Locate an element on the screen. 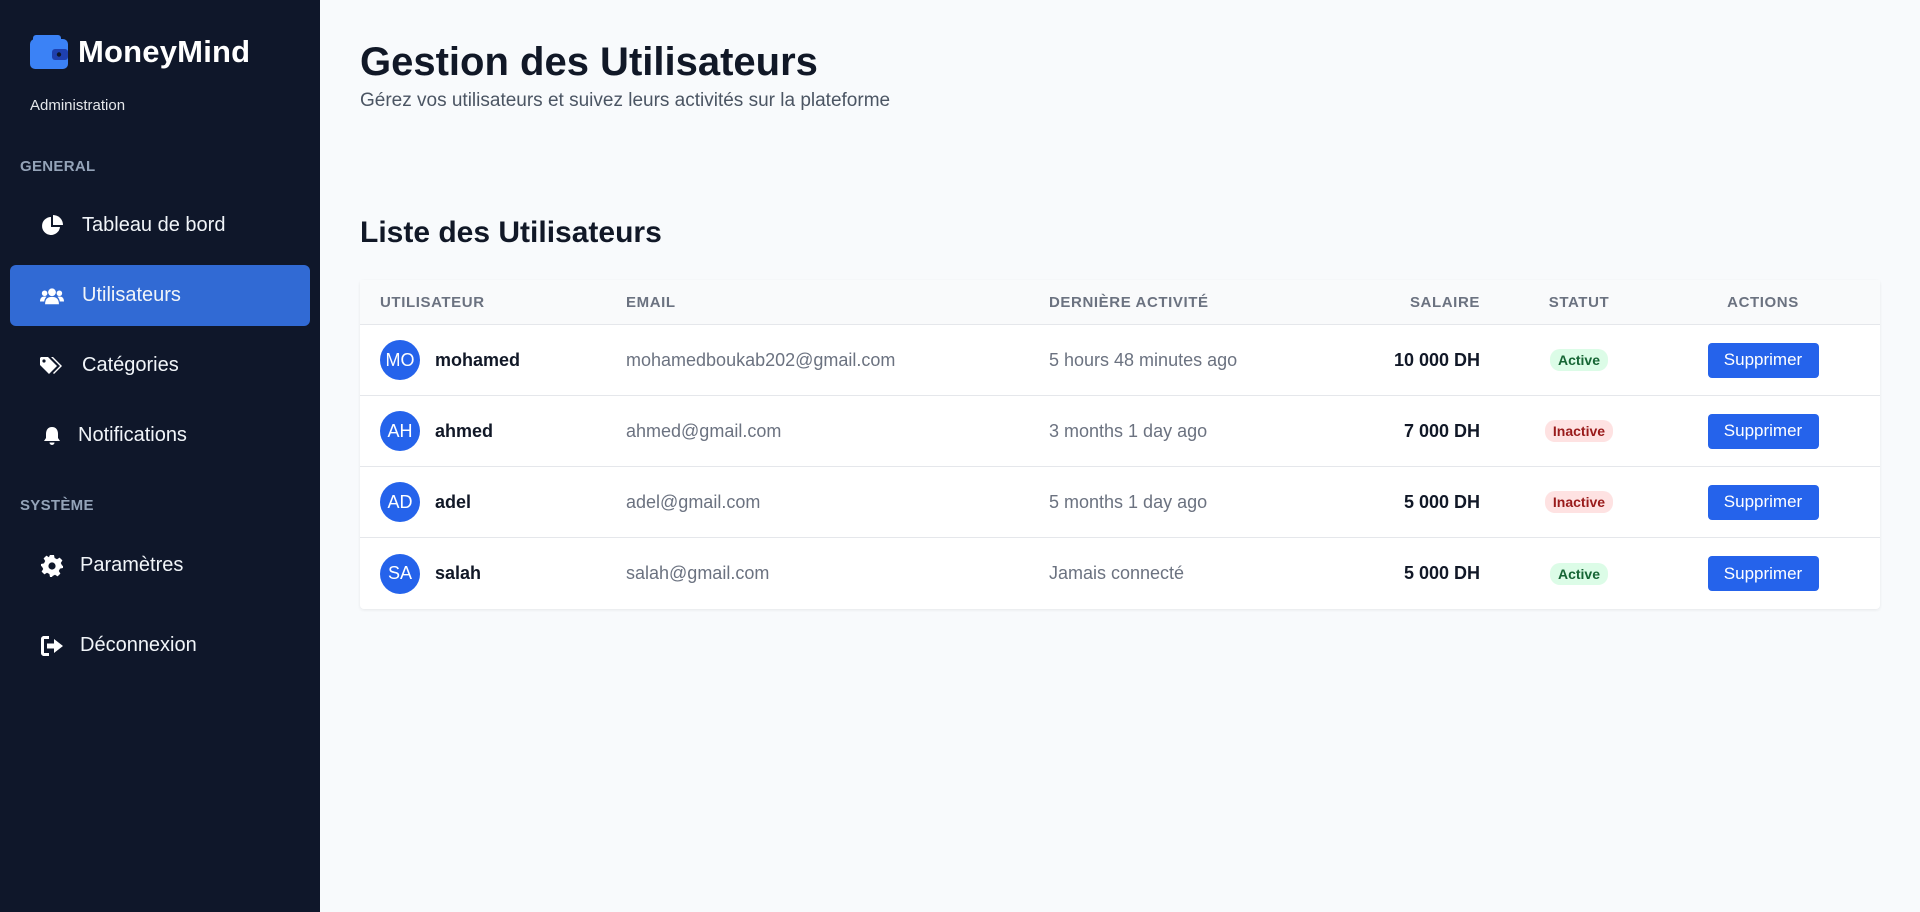 The height and width of the screenshot is (912, 1920). users-list-title: Liste des Utilisateurs is located at coordinates (511, 232).